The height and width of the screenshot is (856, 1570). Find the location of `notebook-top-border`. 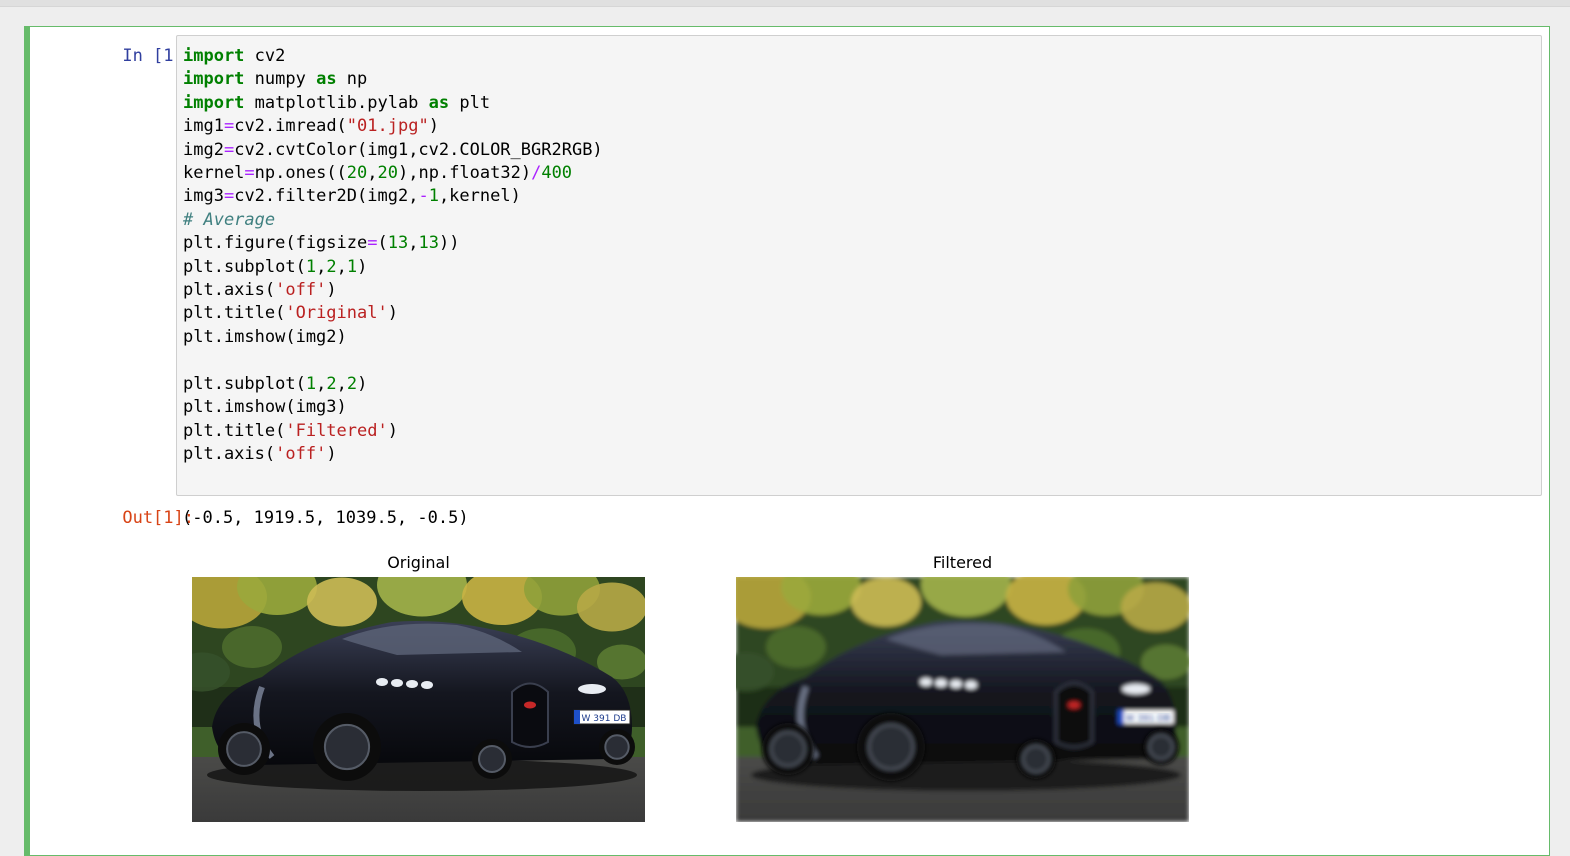

notebook-top-border is located at coordinates (785, 3).